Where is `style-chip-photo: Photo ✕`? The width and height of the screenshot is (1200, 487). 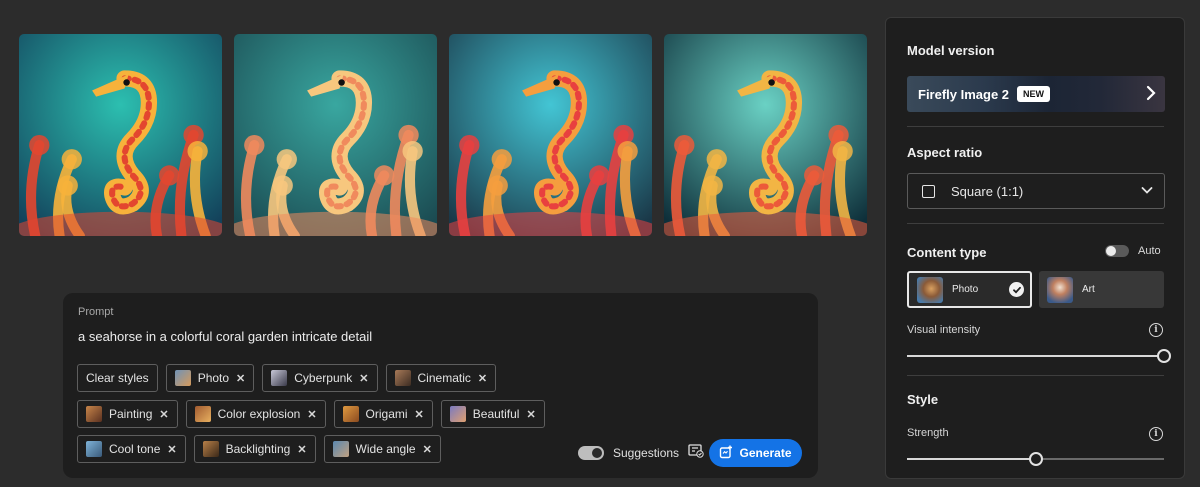 style-chip-photo: Photo ✕ is located at coordinates (210, 378).